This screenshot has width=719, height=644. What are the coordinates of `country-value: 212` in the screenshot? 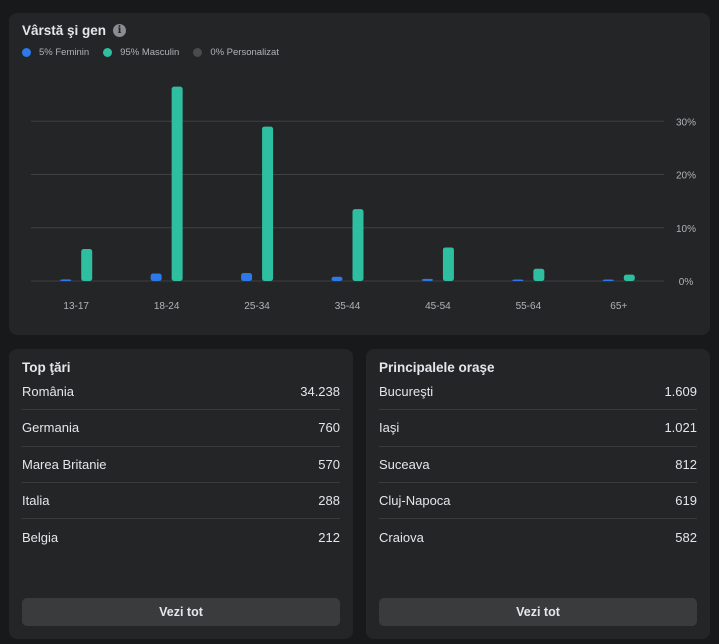 It's located at (329, 537).